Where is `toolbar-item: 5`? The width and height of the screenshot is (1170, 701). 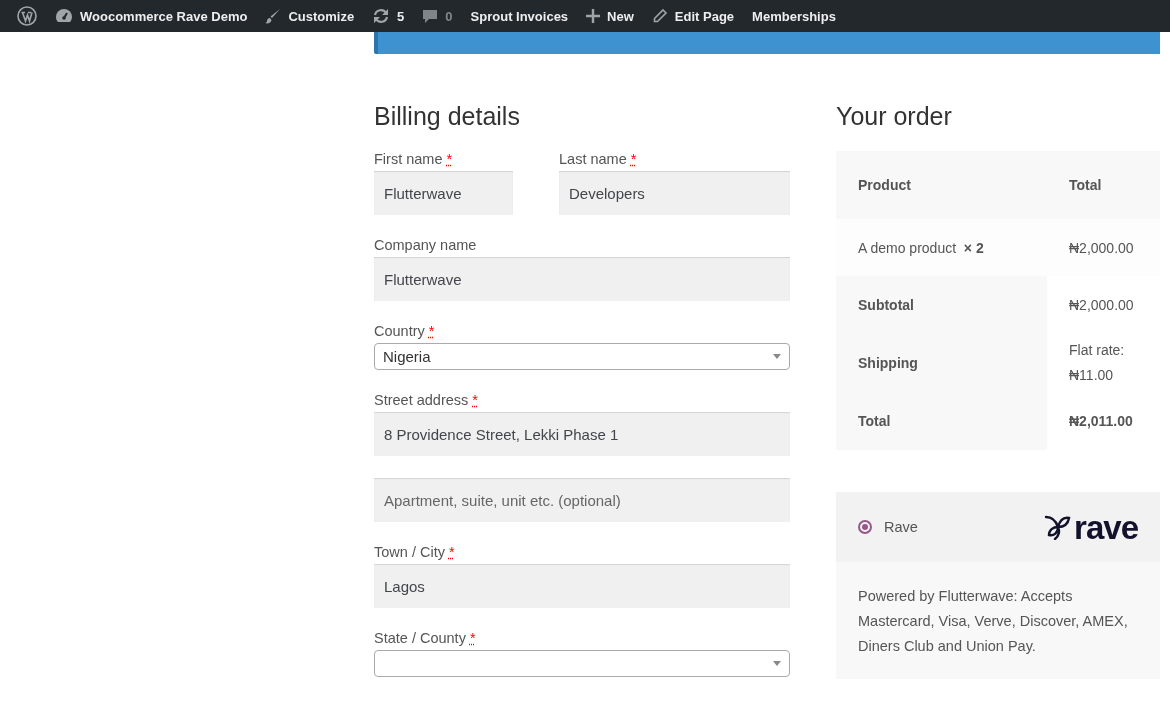
toolbar-item: 5 is located at coordinates (388, 16).